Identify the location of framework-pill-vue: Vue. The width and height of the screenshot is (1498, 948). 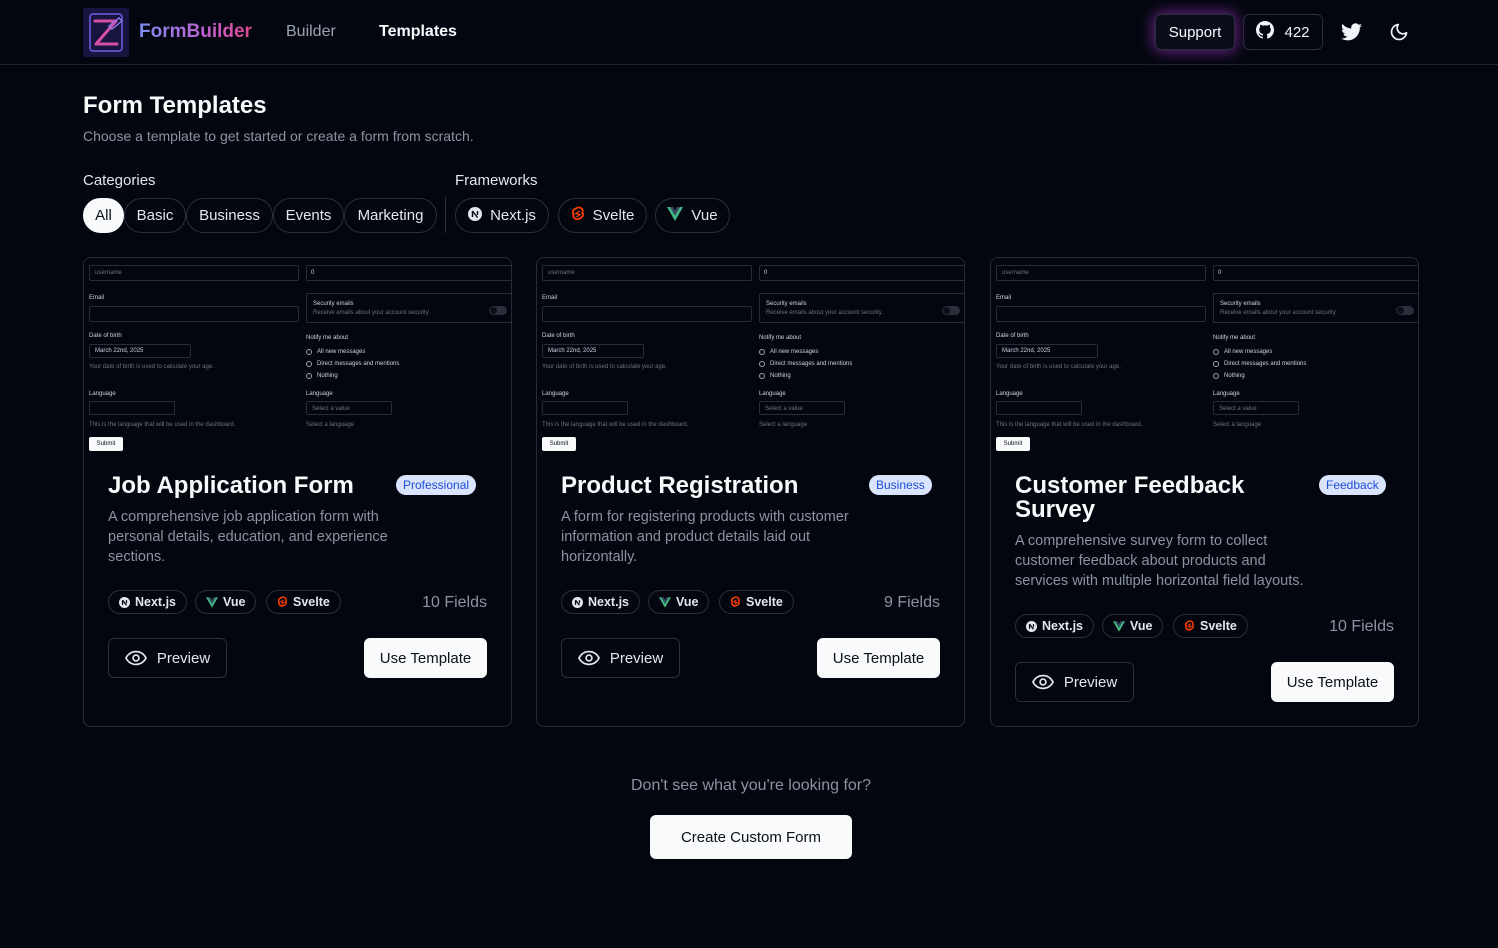
(692, 215).